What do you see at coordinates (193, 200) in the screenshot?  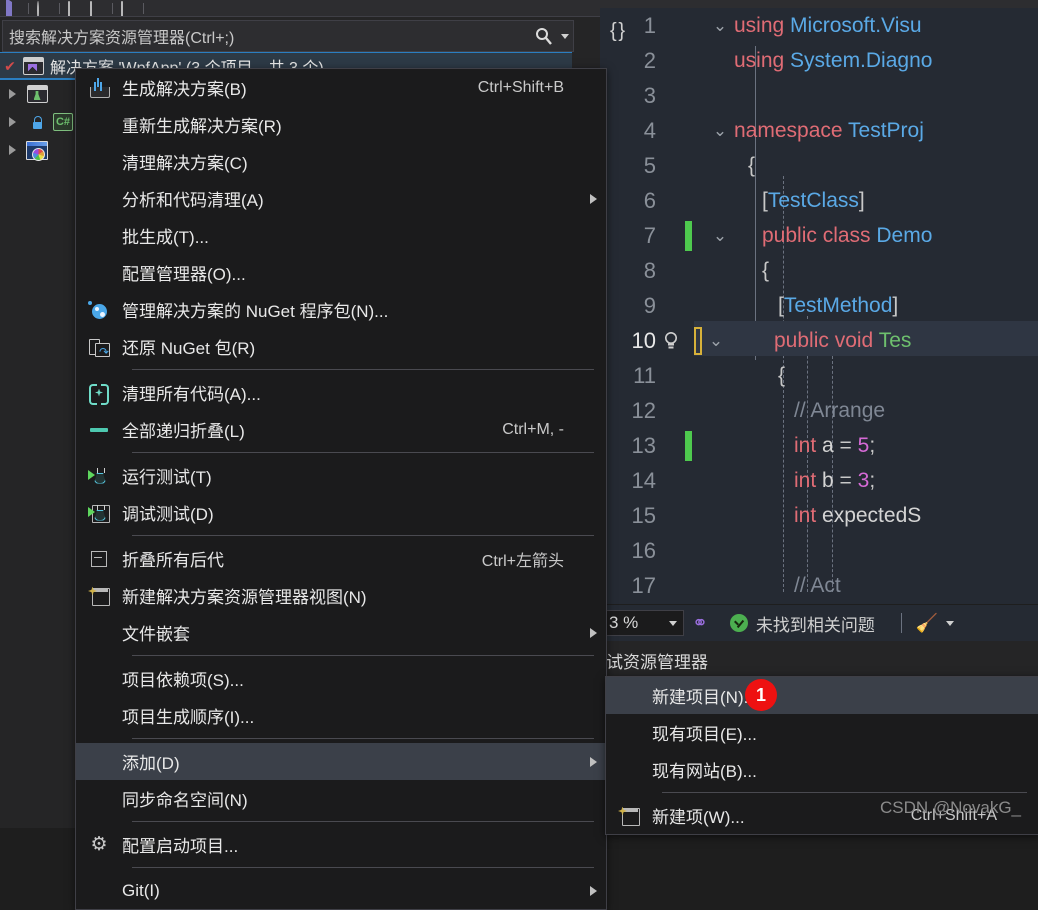 I see `context-menu-item-label: 分析和代码清理(A)` at bounding box center [193, 200].